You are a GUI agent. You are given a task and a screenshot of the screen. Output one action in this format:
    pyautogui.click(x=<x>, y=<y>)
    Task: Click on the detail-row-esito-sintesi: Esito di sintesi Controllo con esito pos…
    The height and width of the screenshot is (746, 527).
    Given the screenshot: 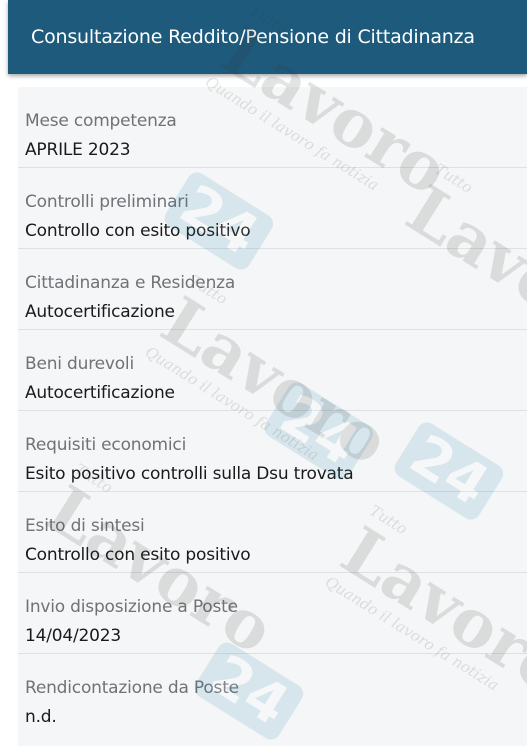 What is the action you would take?
    pyautogui.click(x=272, y=532)
    